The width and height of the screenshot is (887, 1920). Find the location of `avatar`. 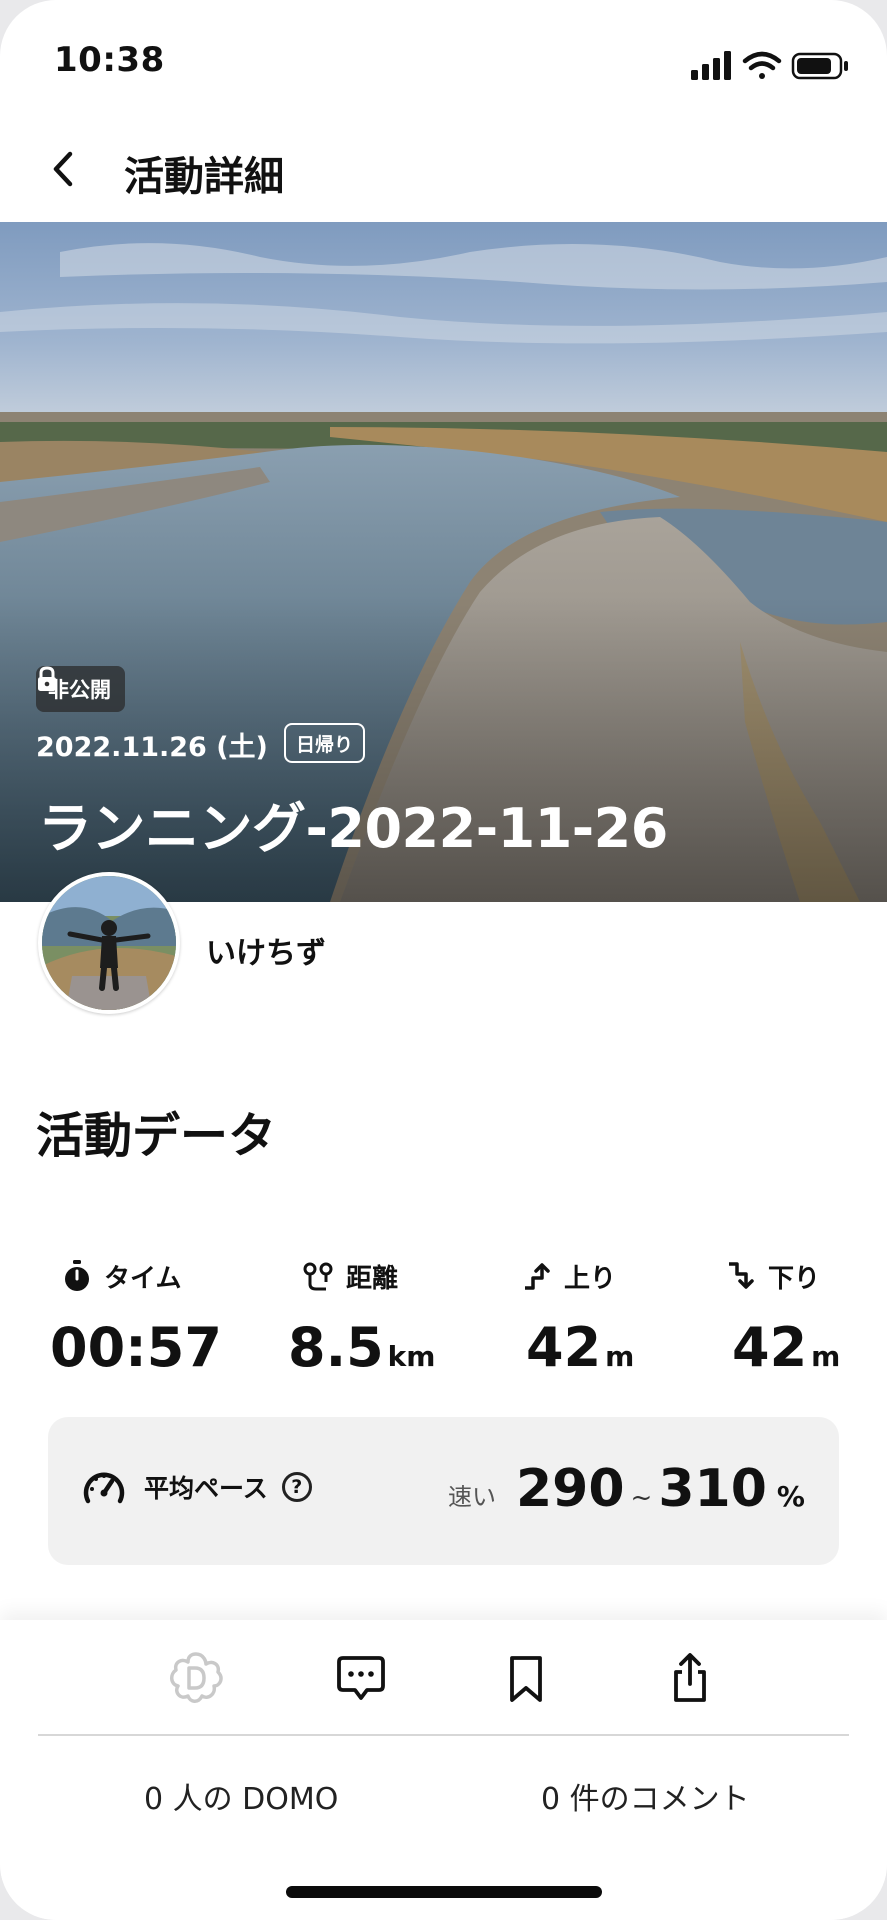

avatar is located at coordinates (109, 943).